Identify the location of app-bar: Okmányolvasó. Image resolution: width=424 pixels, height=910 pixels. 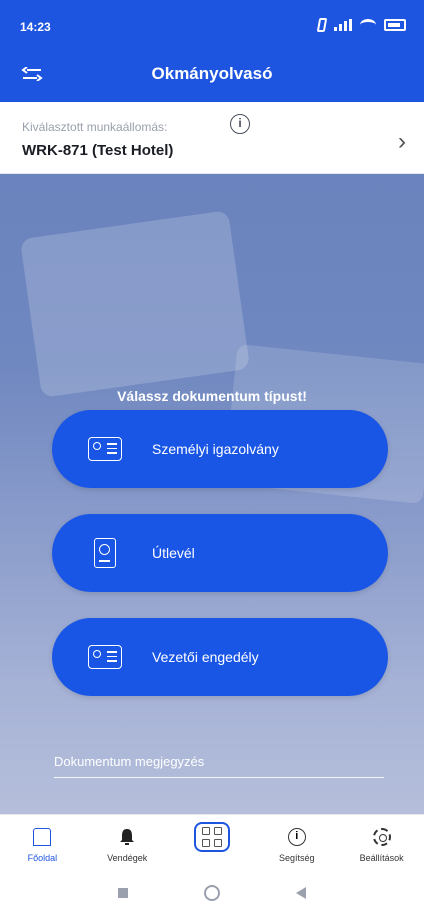
(212, 74).